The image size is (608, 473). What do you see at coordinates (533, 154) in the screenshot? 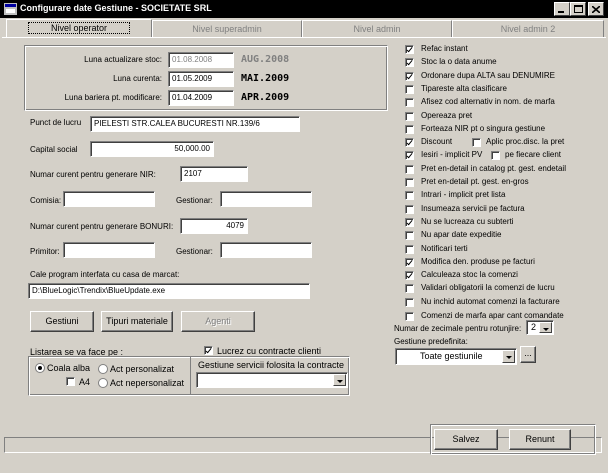
I see `option-extra-label: pe fiecare client` at bounding box center [533, 154].